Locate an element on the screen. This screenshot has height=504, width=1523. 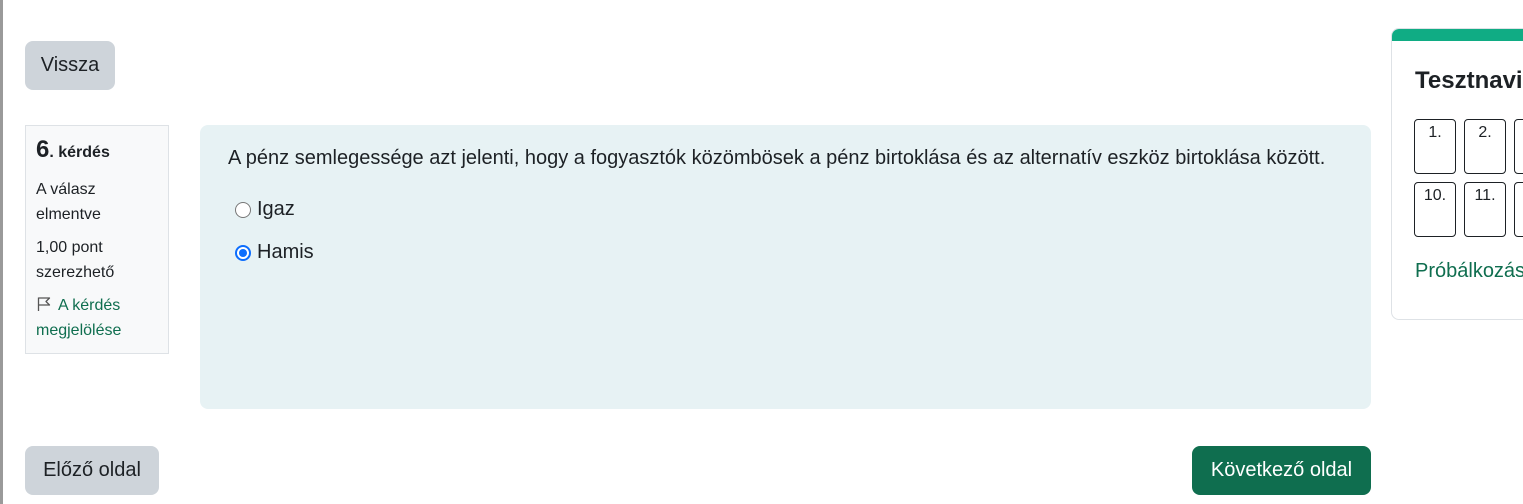
nav-accent-bar is located at coordinates (1457, 35).